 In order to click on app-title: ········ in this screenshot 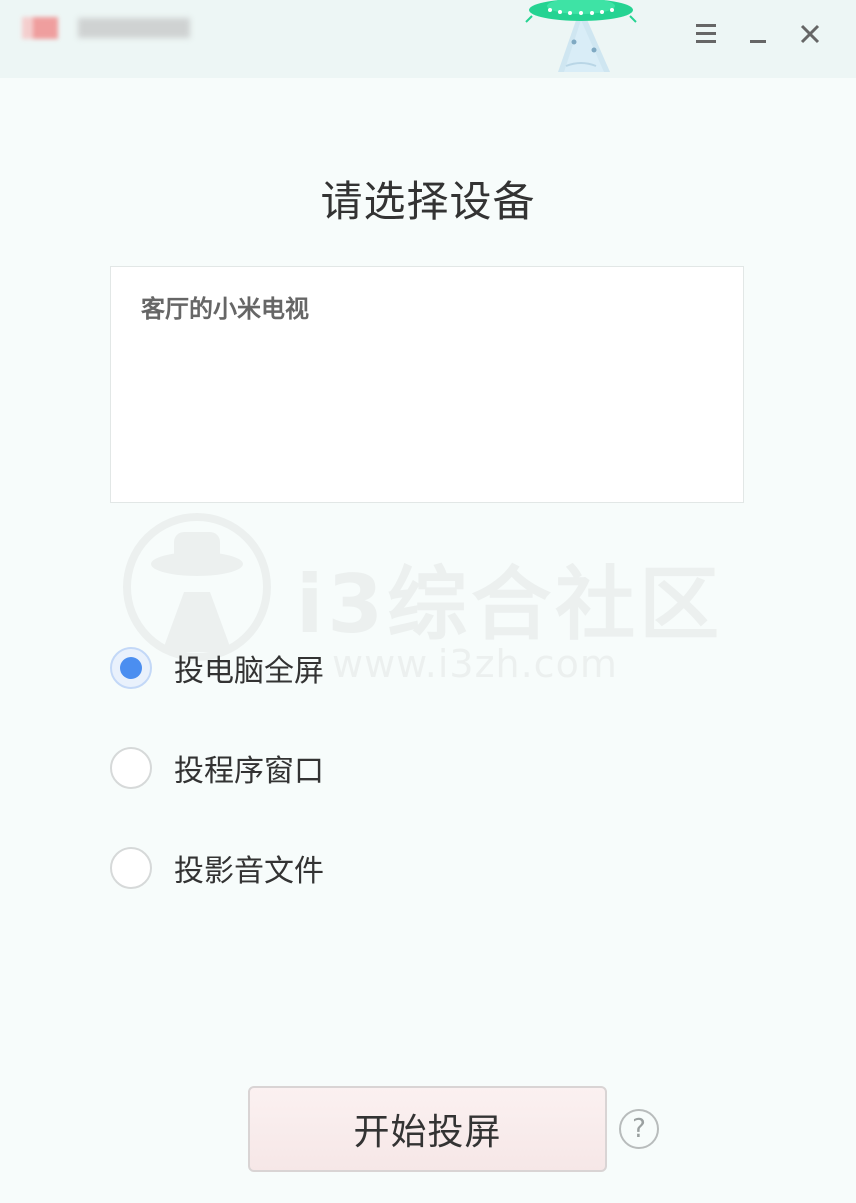, I will do `click(134, 28)`.